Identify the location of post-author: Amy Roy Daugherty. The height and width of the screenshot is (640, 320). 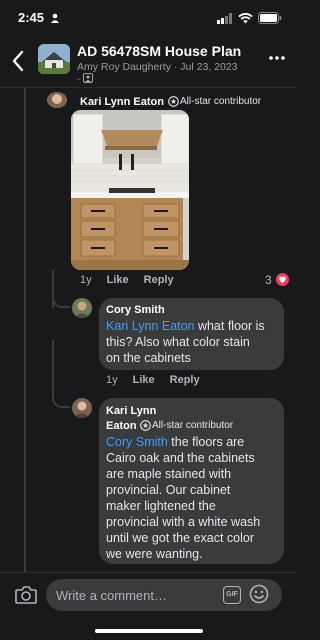
(124, 67).